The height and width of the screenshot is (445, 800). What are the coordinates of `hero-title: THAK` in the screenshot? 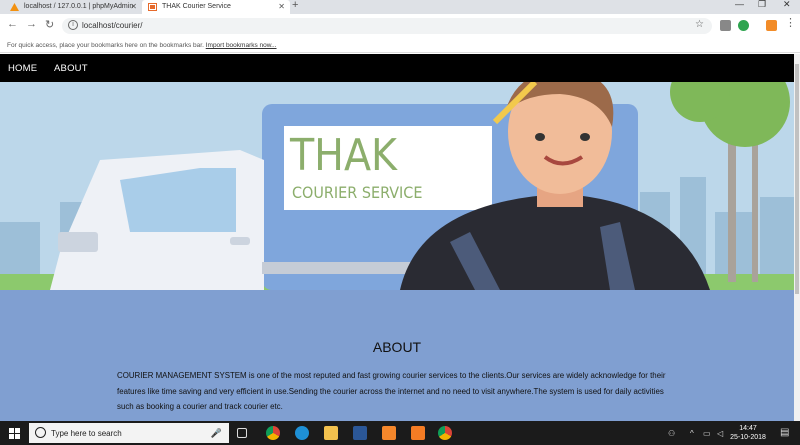 It's located at (343, 155).